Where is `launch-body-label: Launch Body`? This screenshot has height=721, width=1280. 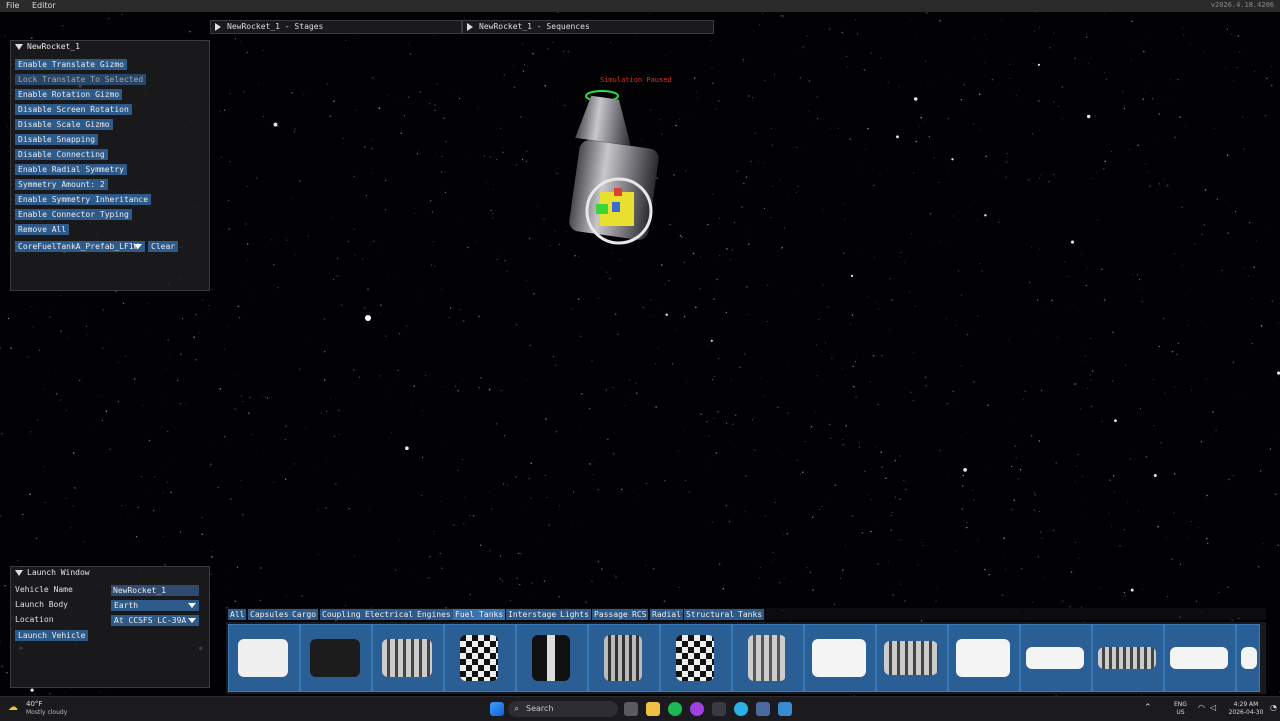
launch-body-label: Launch Body is located at coordinates (41, 604).